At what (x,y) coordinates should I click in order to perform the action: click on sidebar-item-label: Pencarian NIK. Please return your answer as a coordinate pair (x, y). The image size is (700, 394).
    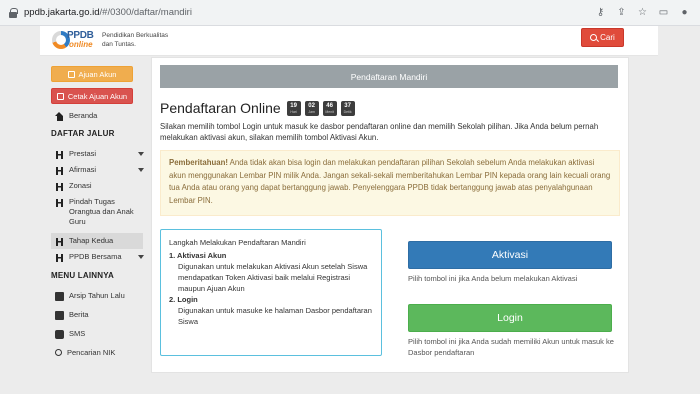
    Looking at the image, I should click on (91, 352).